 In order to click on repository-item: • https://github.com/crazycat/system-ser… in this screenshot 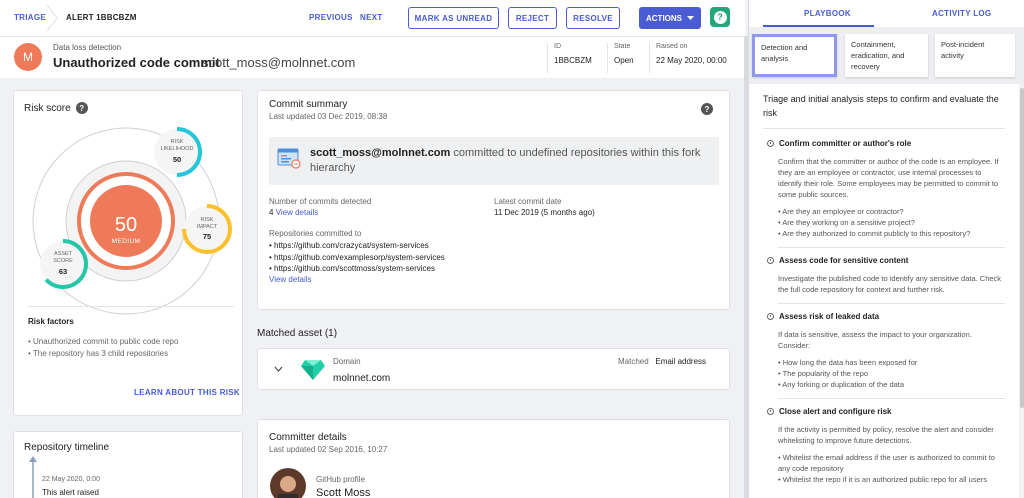, I will do `click(349, 245)`.